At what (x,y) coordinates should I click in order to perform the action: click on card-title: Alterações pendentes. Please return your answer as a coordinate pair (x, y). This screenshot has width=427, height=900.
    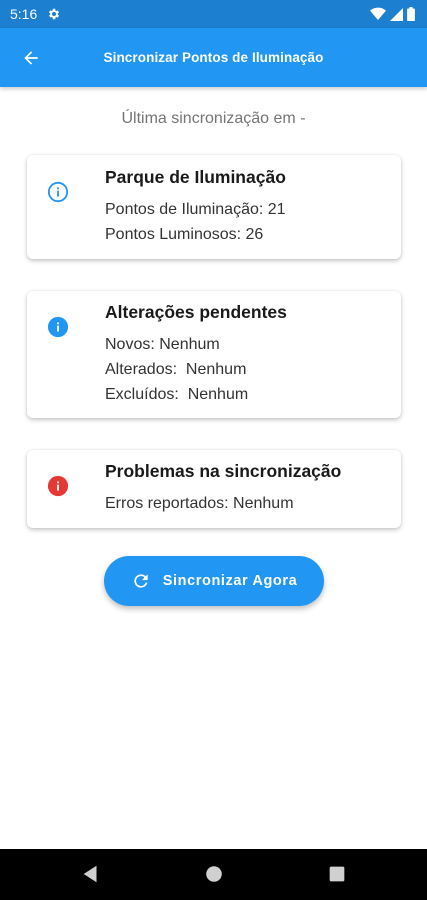
    Looking at the image, I should click on (196, 312).